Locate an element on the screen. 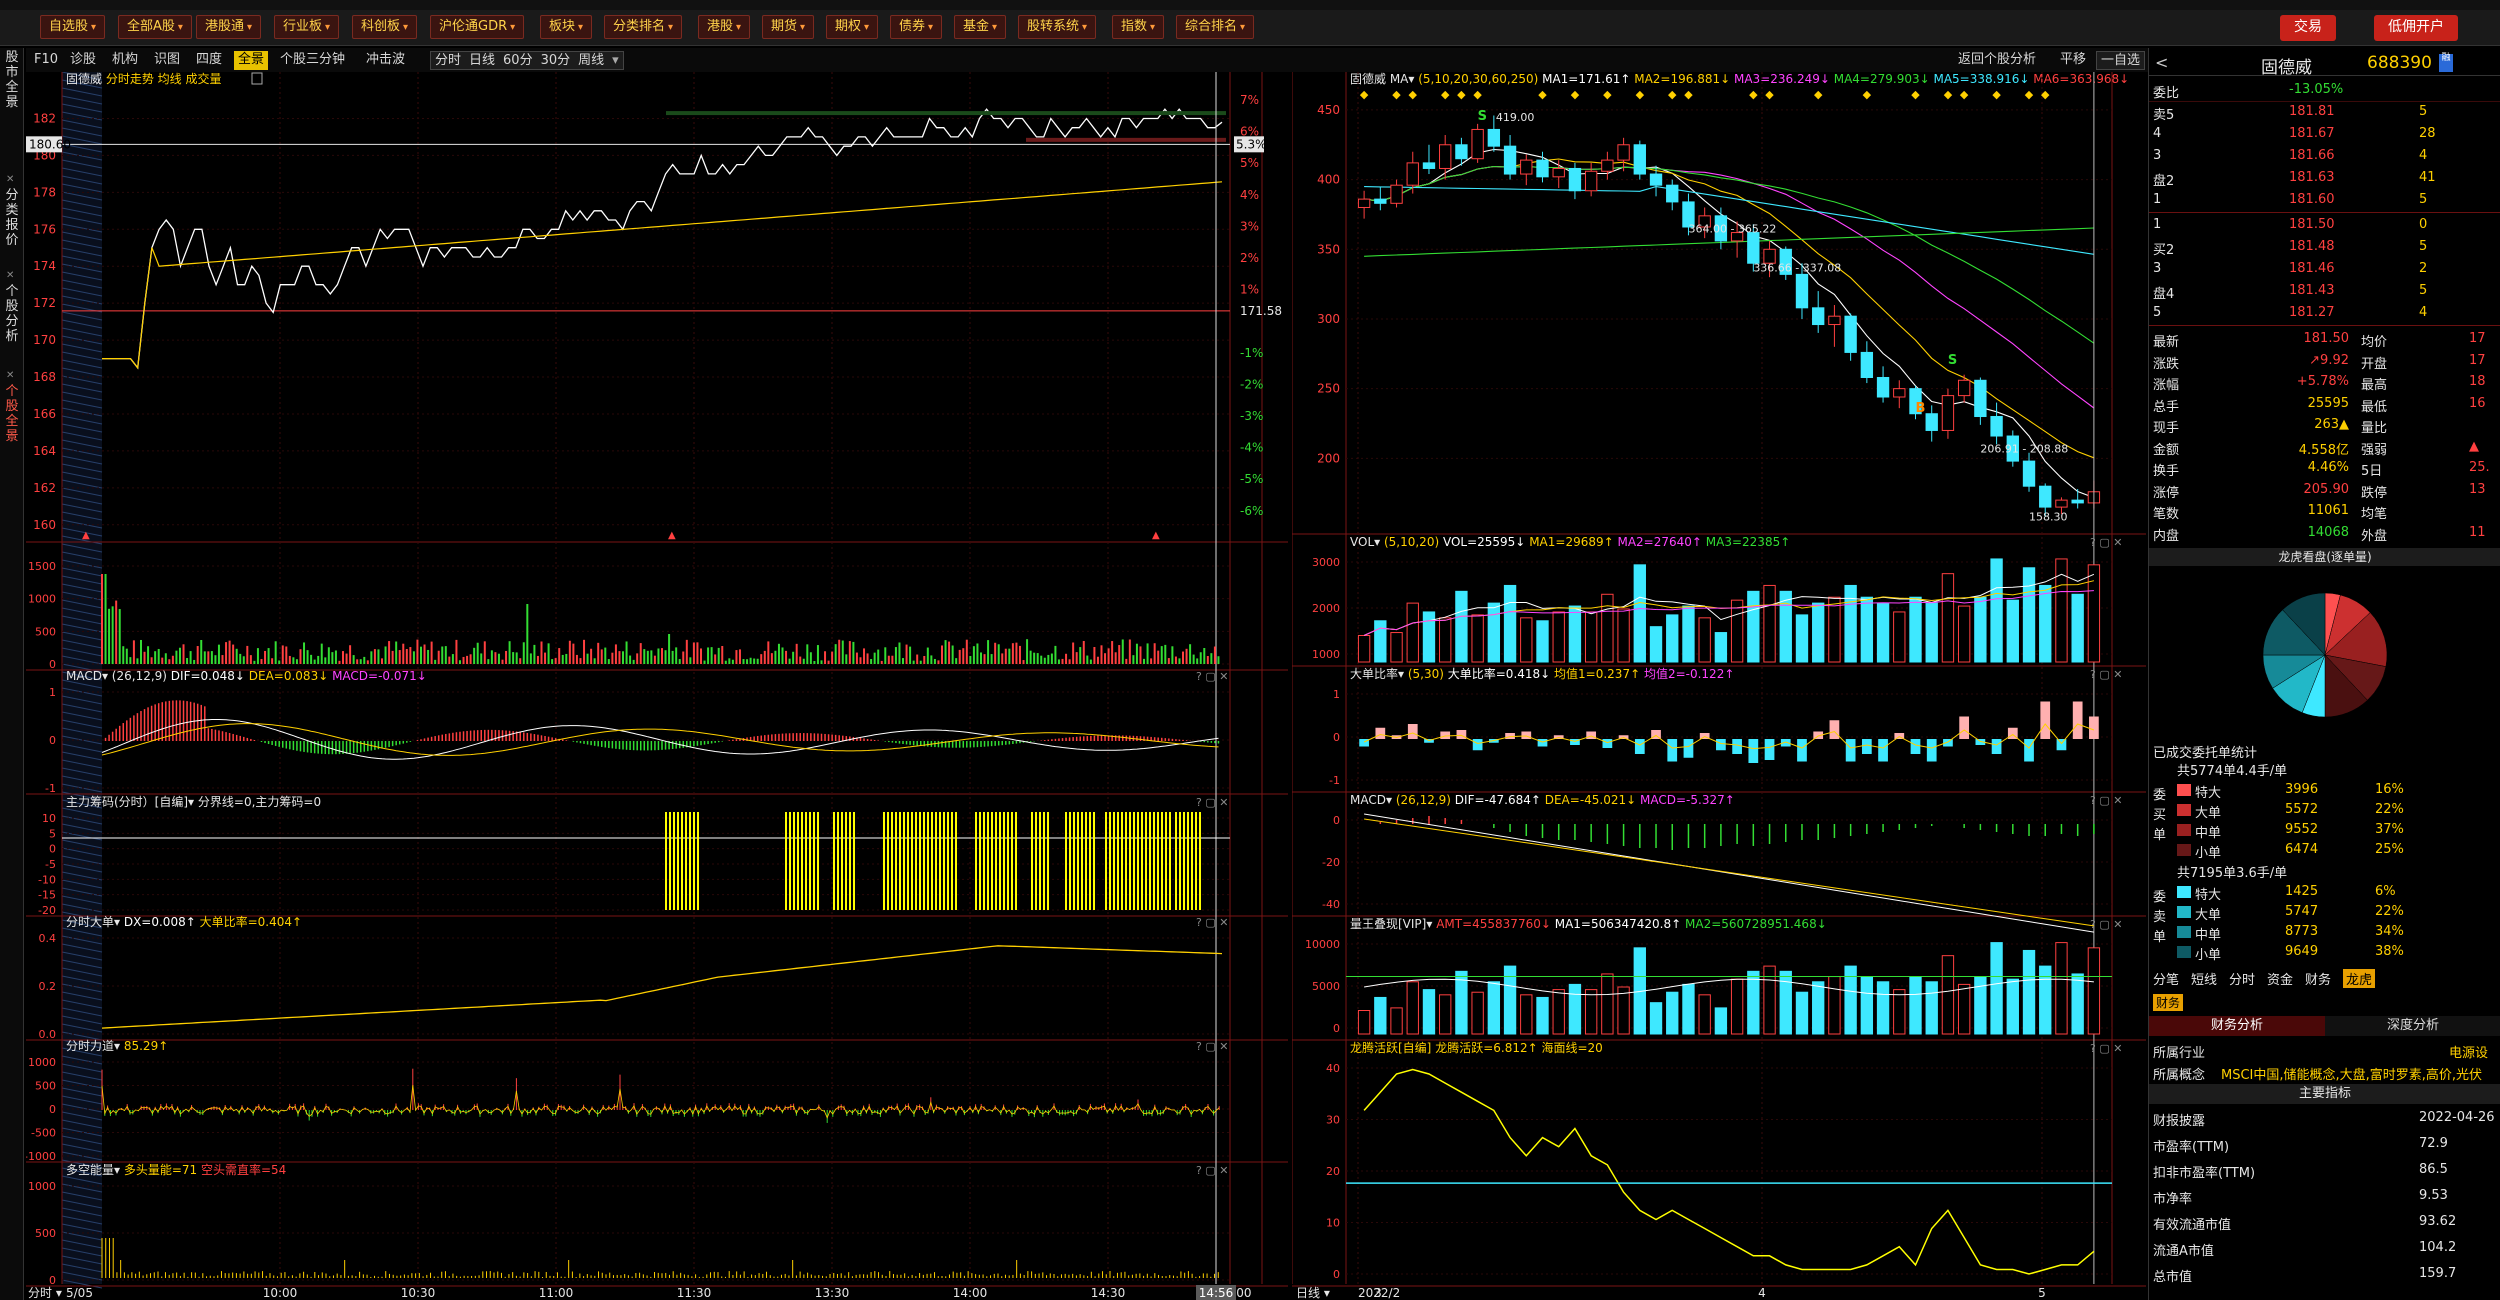 The image size is (2500, 1300). buy-level-2: 买2 181.48 5 is located at coordinates (2324, 247).